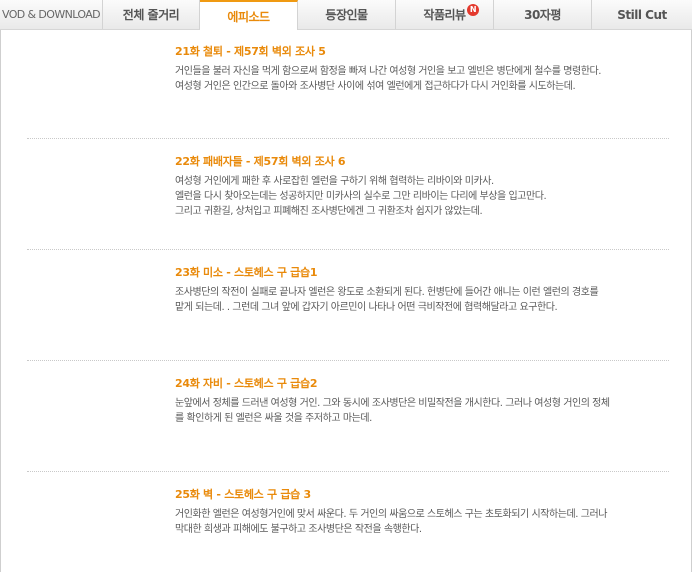  What do you see at coordinates (473, 10) in the screenshot?
I see `new-badge: N` at bounding box center [473, 10].